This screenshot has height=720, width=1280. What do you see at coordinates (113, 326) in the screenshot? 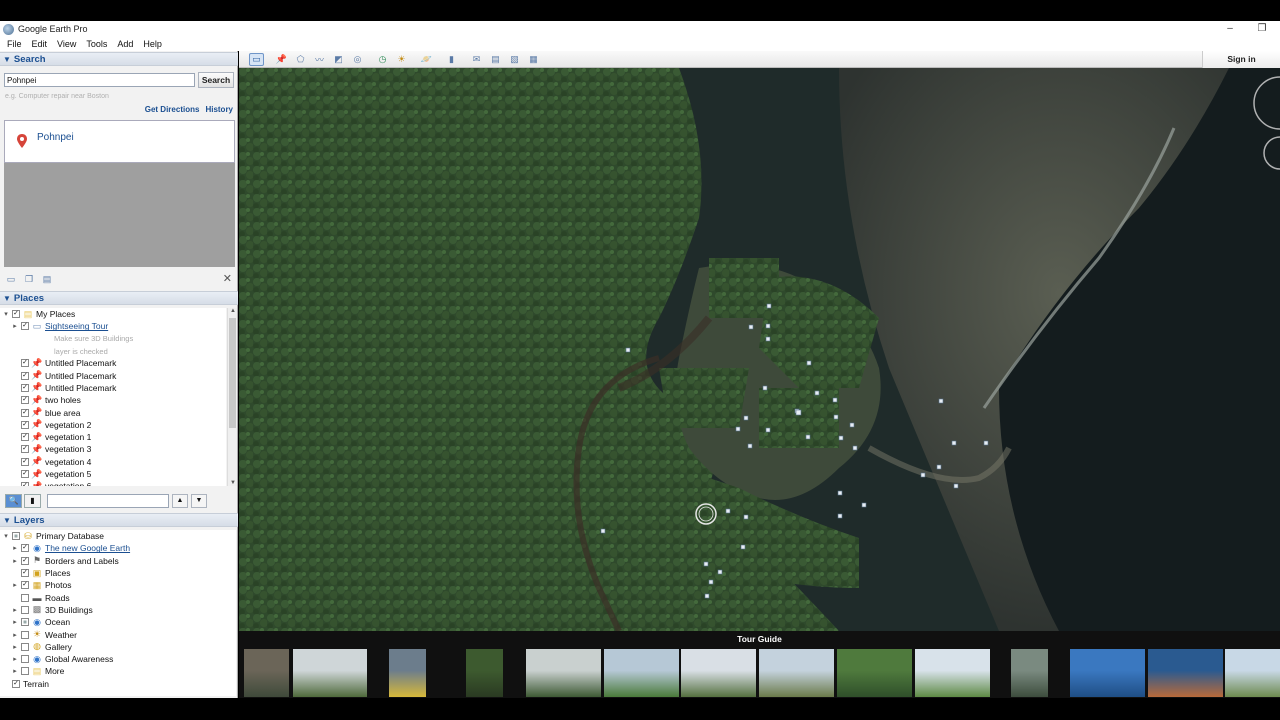
I see `places-item: ▸ ✓ ▭ Sightseeing Tour` at bounding box center [113, 326].